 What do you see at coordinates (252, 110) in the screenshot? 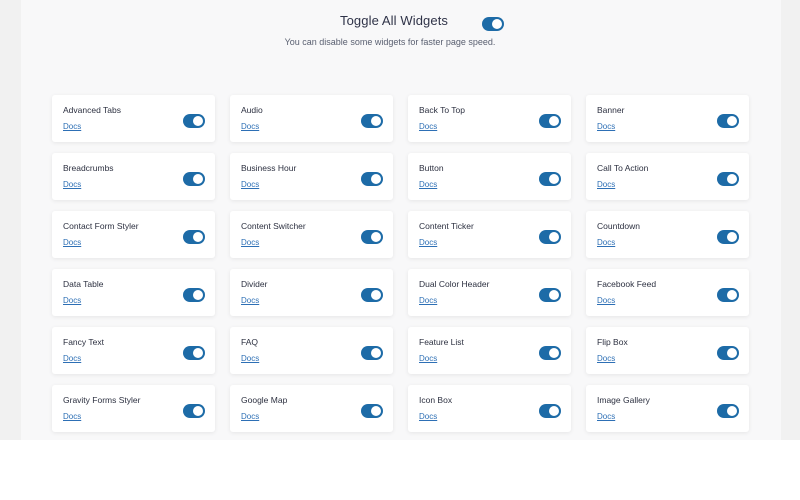
I see `widget-title: Audio` at bounding box center [252, 110].